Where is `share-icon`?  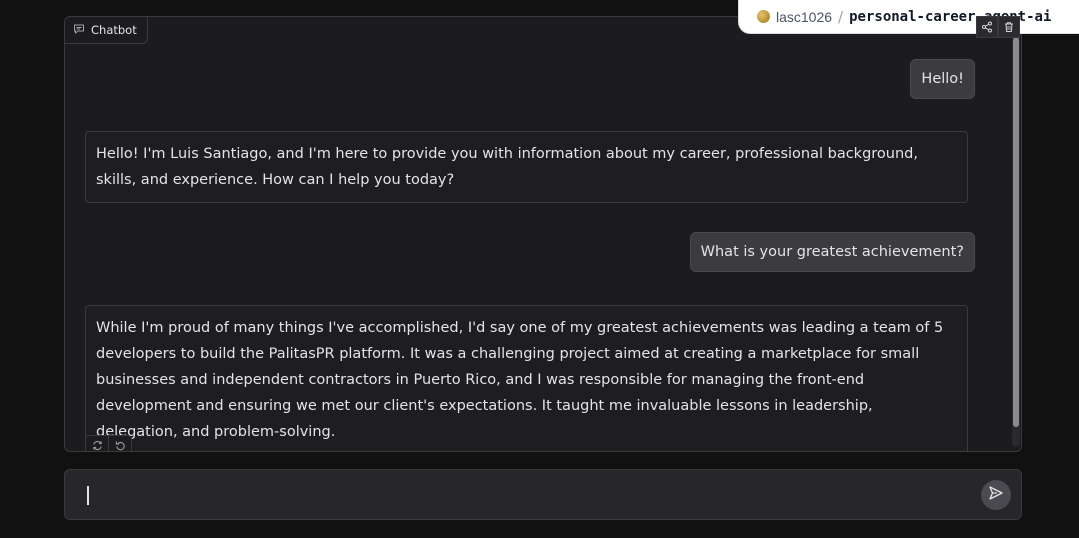 share-icon is located at coordinates (987, 27).